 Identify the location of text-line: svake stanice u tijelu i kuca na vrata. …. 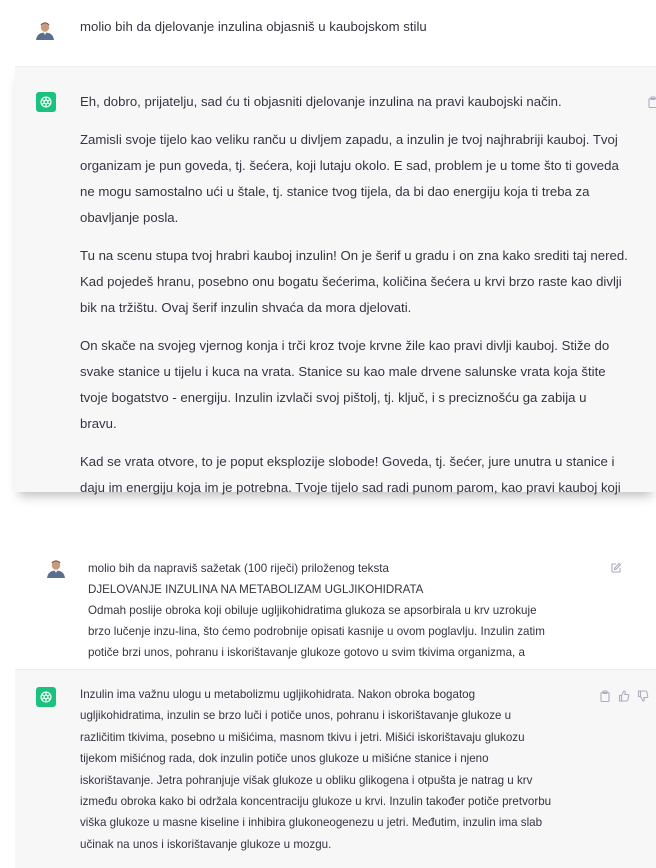
(343, 371).